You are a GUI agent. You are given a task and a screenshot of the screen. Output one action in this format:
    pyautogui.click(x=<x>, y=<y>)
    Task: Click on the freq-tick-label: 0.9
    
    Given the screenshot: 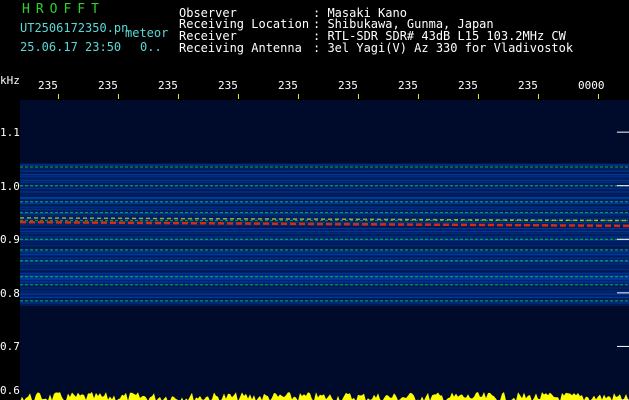 What is the action you would take?
    pyautogui.click(x=10, y=240)
    